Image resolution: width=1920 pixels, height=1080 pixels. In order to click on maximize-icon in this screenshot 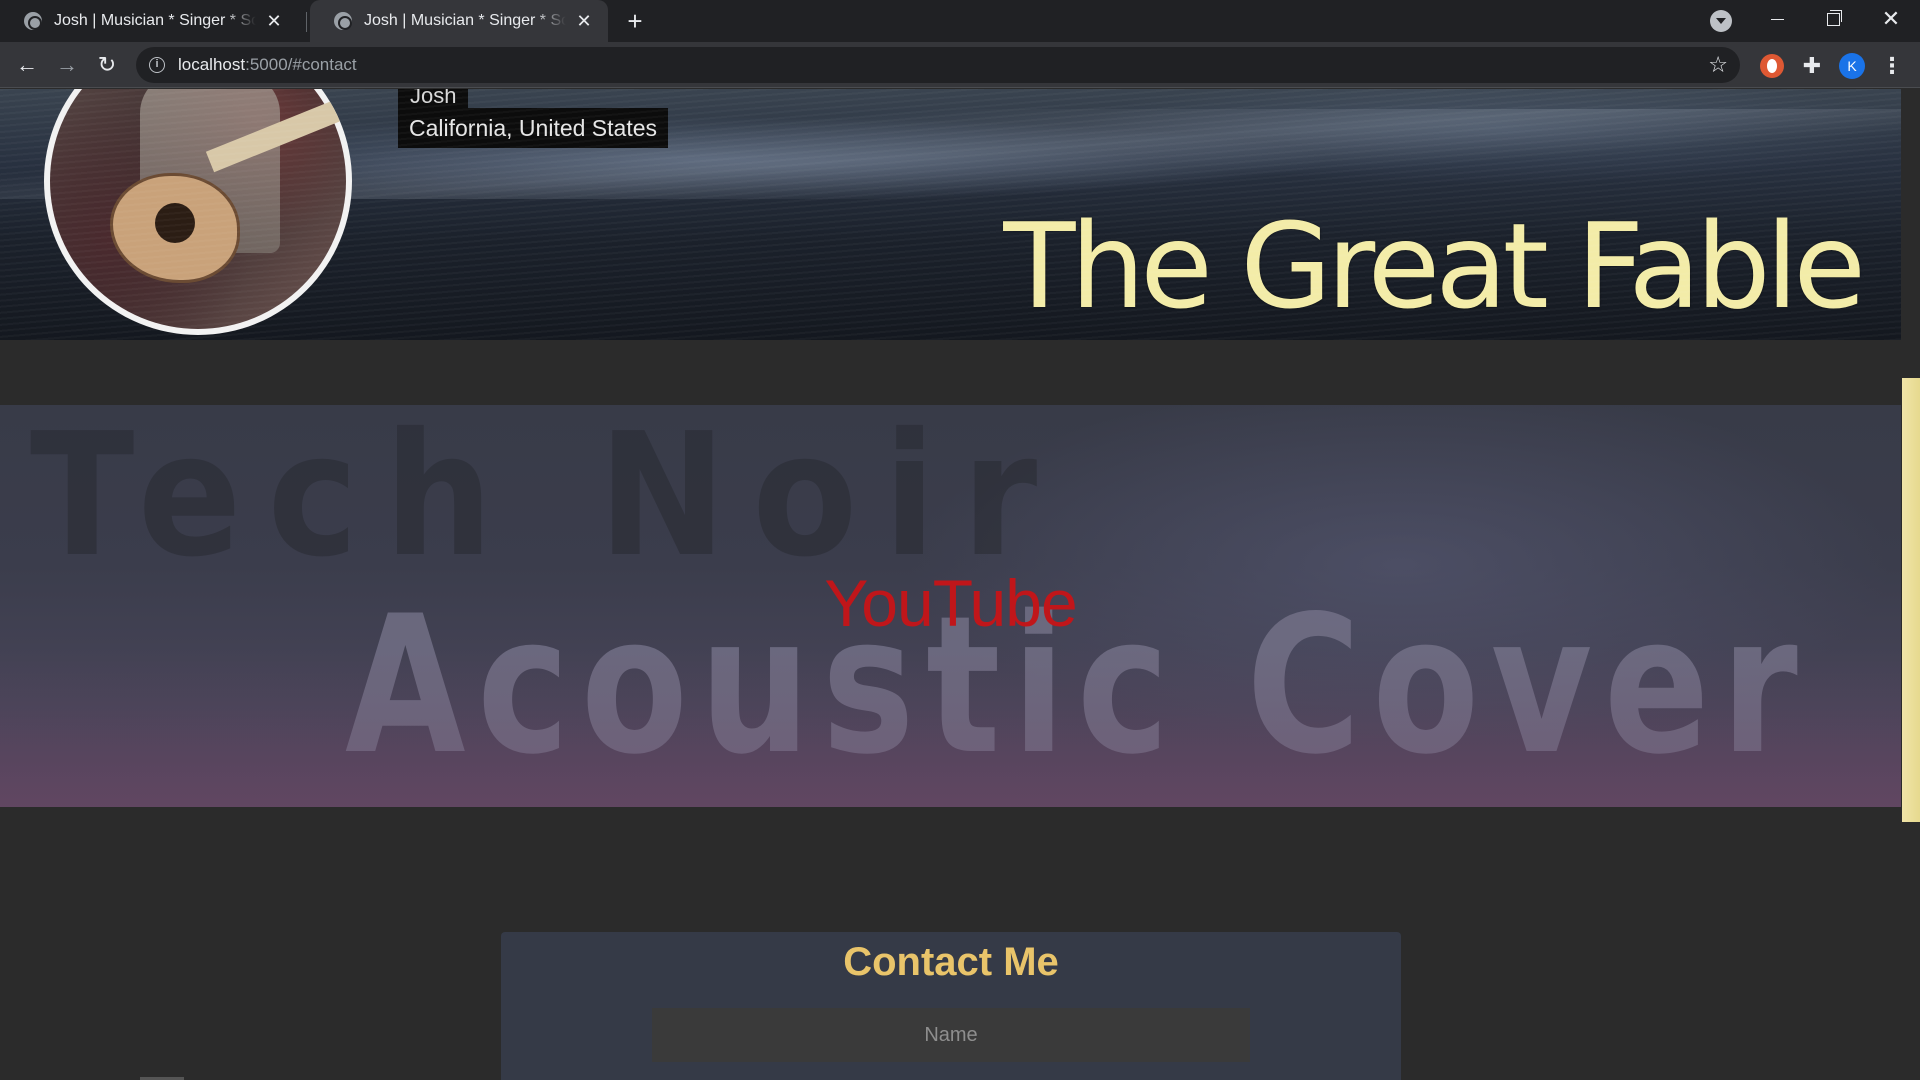, I will do `click(1833, 19)`.